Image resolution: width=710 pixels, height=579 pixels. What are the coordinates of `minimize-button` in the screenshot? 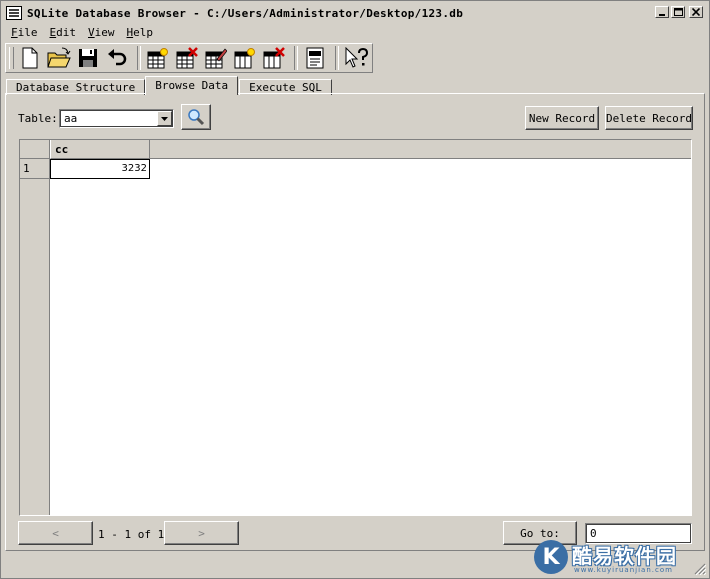 It's located at (662, 12).